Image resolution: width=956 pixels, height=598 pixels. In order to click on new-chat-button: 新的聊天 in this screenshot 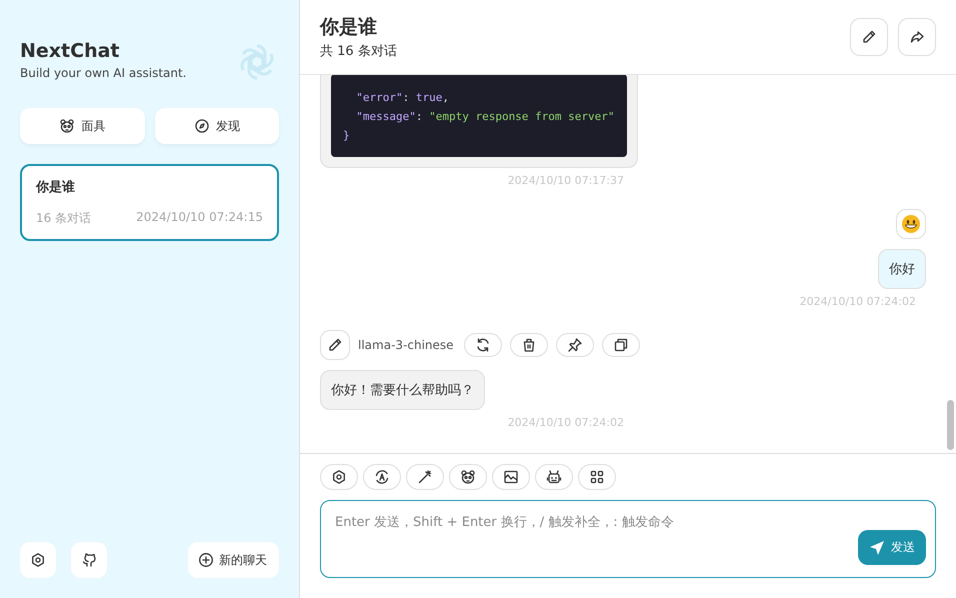, I will do `click(233, 560)`.